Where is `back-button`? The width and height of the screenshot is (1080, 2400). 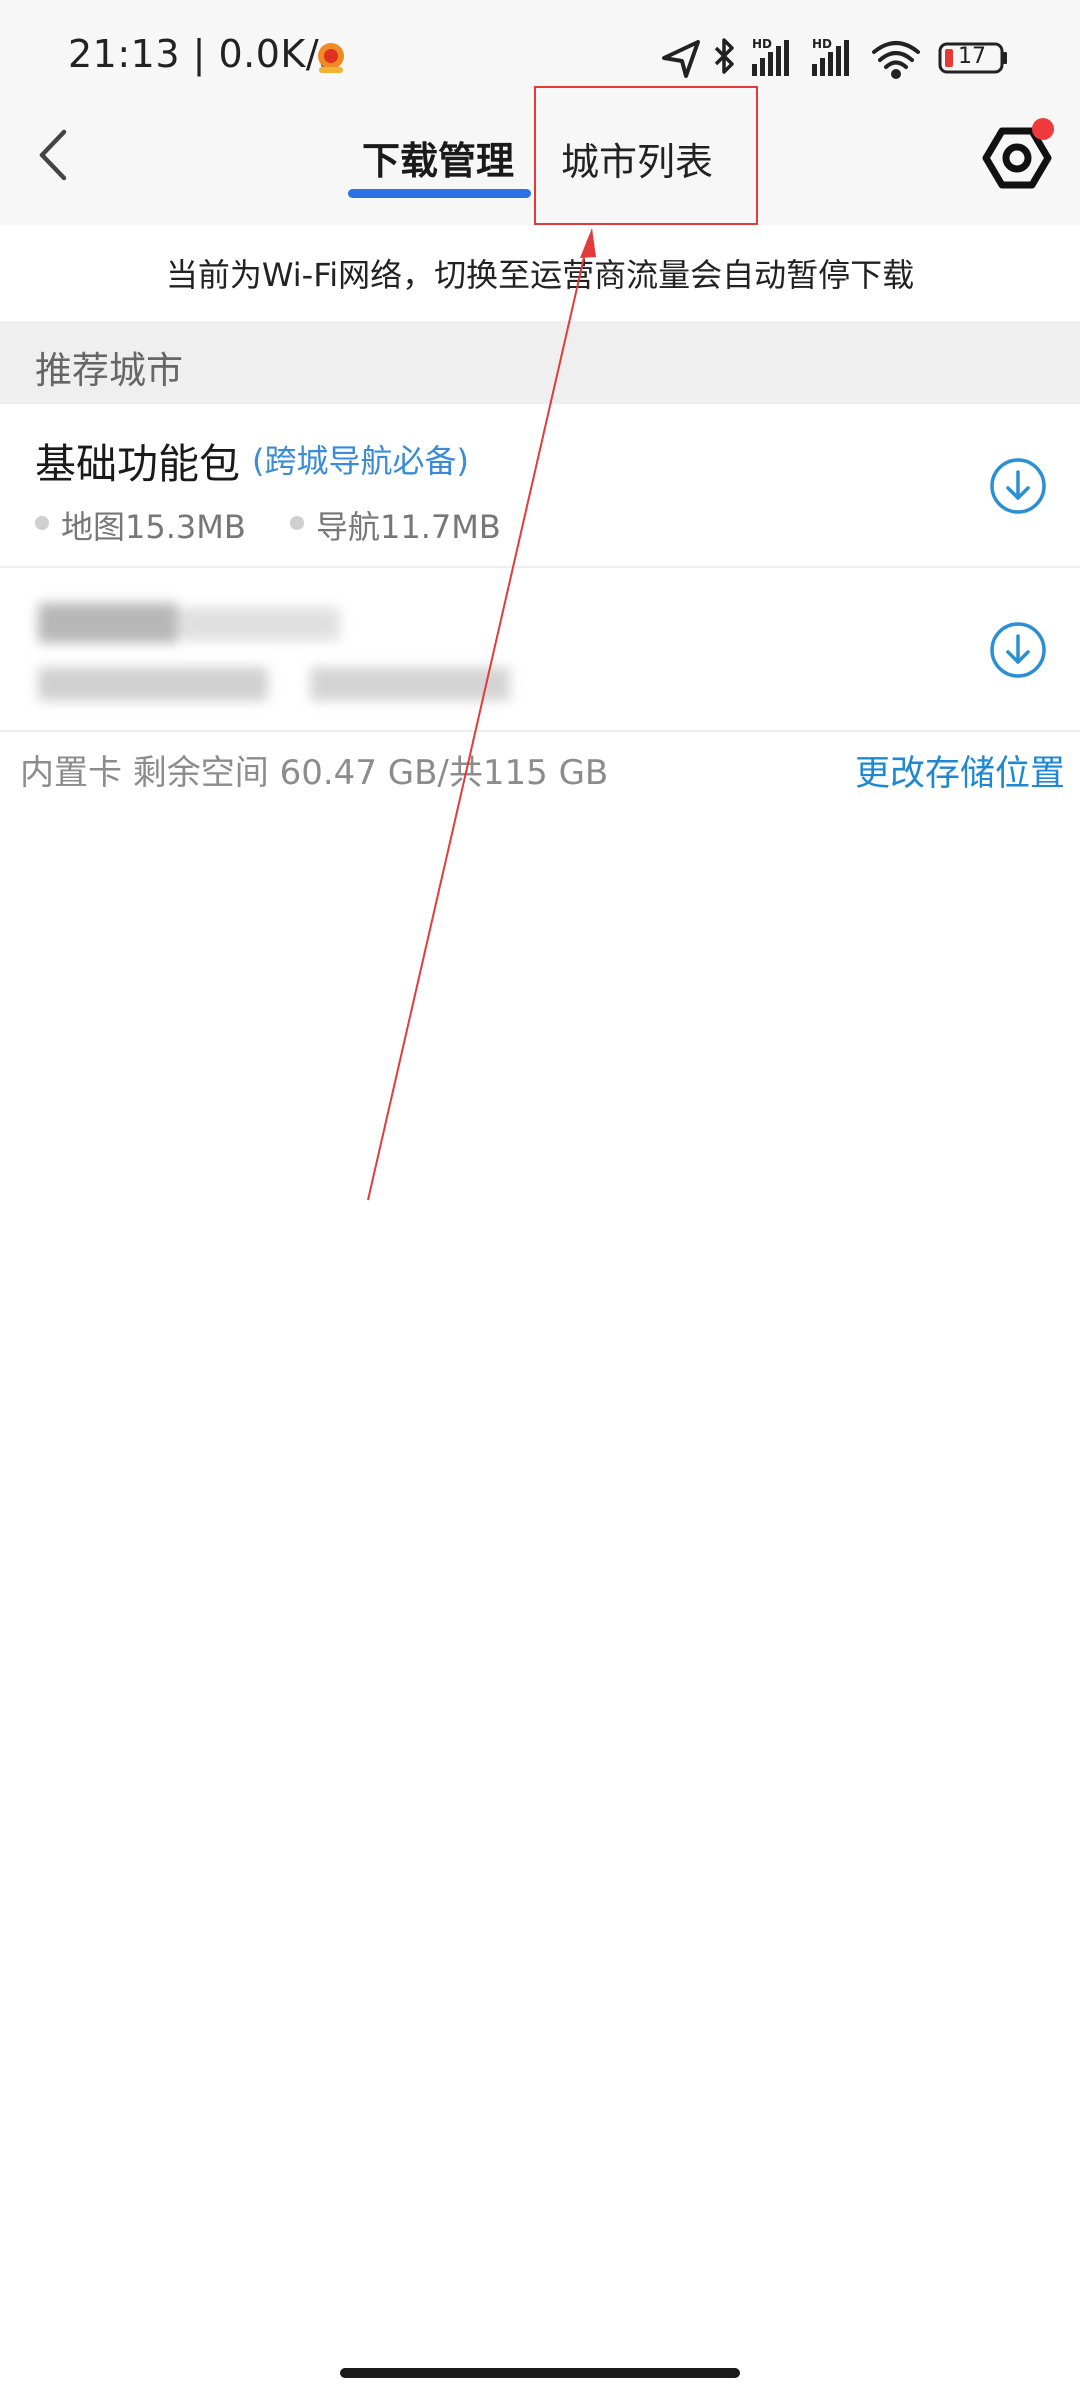
back-button is located at coordinates (53, 155).